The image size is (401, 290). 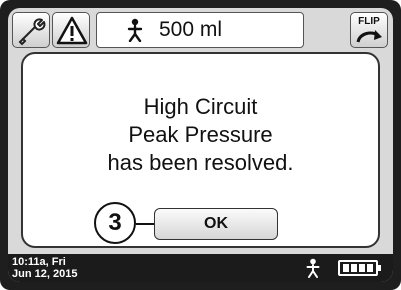 I want to click on date-time: 10:11a, Fri Jun 12, 2015, so click(x=44, y=268).